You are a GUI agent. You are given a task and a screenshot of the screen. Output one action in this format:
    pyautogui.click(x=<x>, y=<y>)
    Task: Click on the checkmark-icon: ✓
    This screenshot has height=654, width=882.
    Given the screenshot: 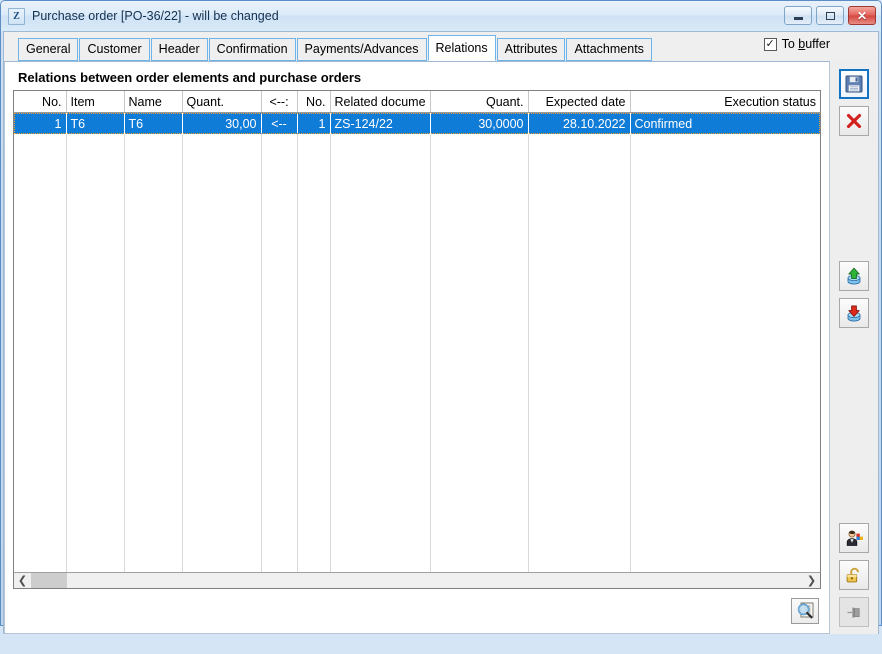 What is the action you would take?
    pyautogui.click(x=770, y=43)
    